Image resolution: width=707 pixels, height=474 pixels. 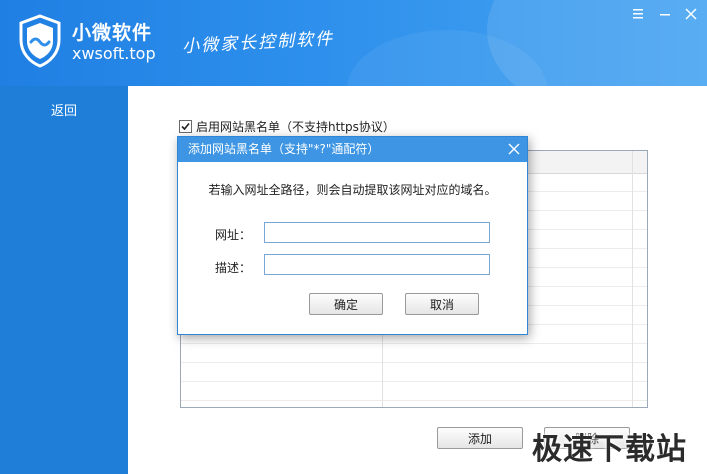 I want to click on description-input, so click(x=377, y=264).